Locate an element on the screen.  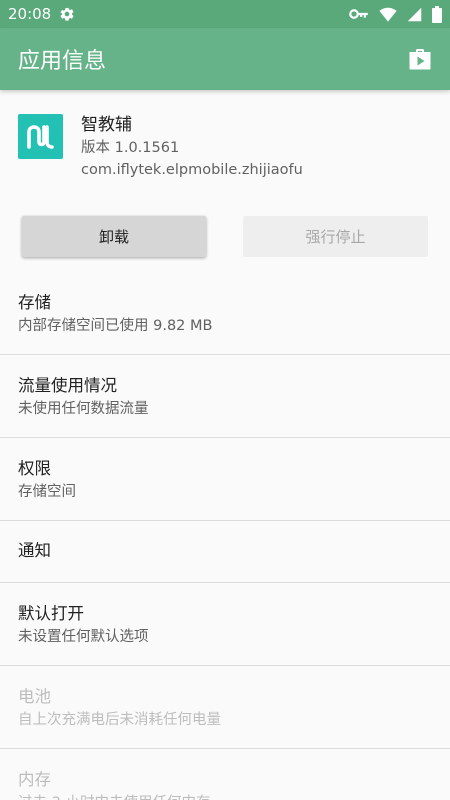
play-store-icon is located at coordinates (420, 59).